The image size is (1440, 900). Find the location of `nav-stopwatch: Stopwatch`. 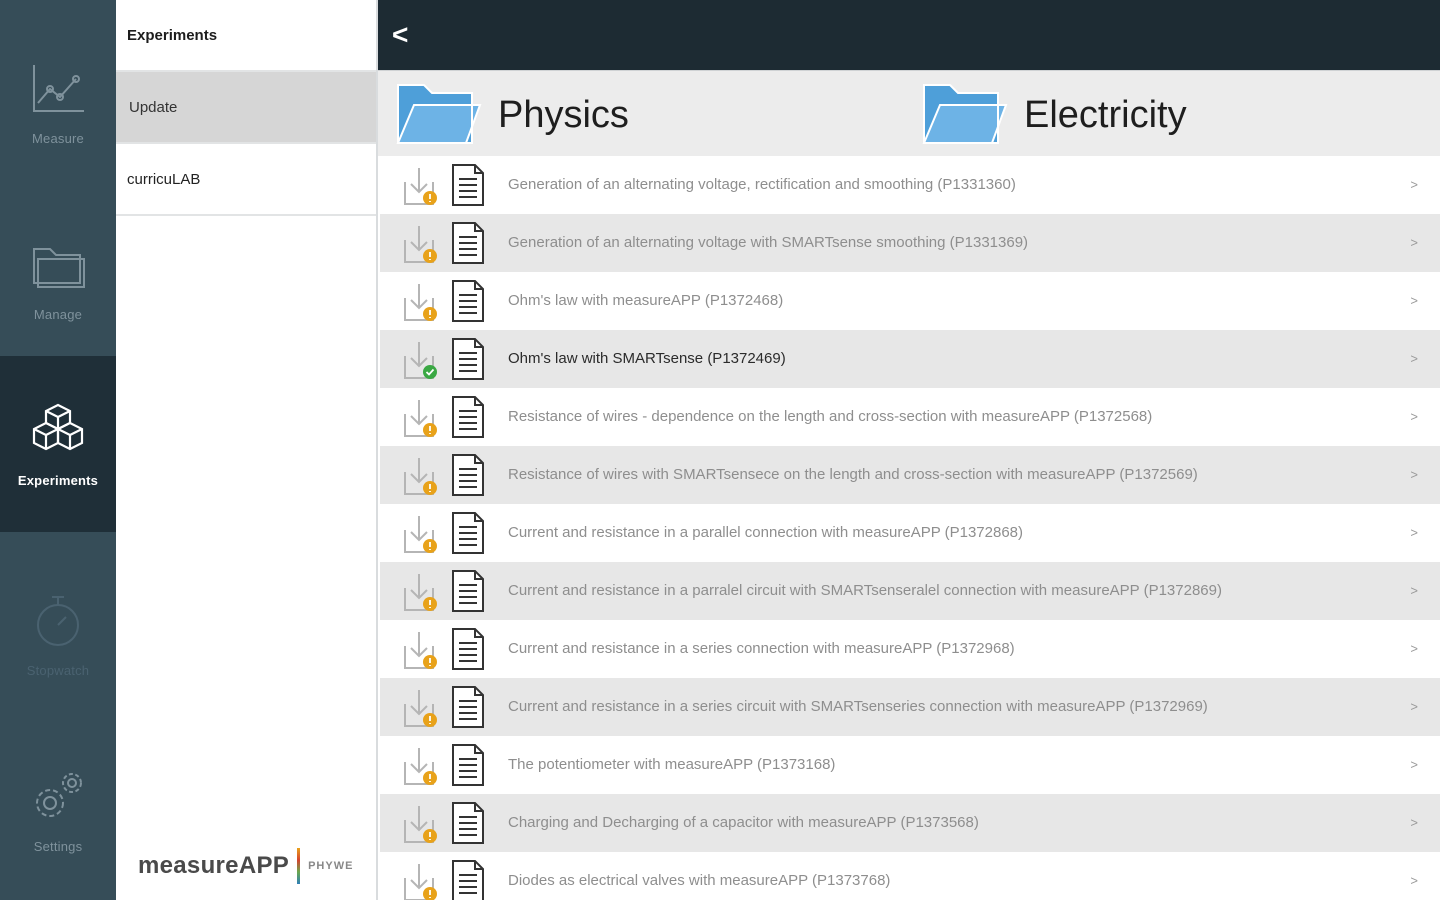

nav-stopwatch: Stopwatch is located at coordinates (58, 634).